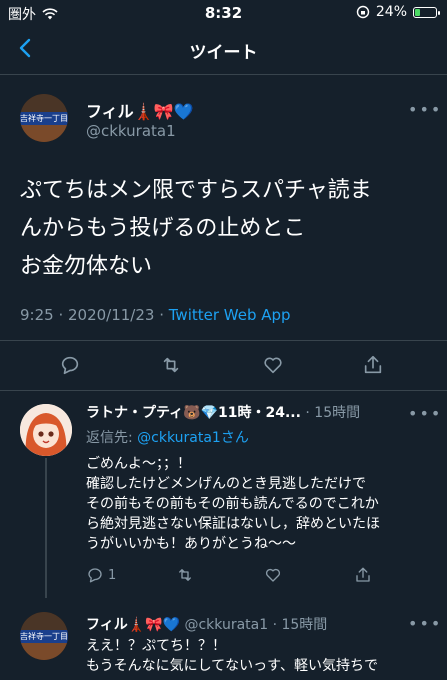 This screenshot has width=447, height=680. Describe the element at coordinates (133, 625) in the screenshot. I see `reply2-author-name: フィル🗼🎀💙` at that location.